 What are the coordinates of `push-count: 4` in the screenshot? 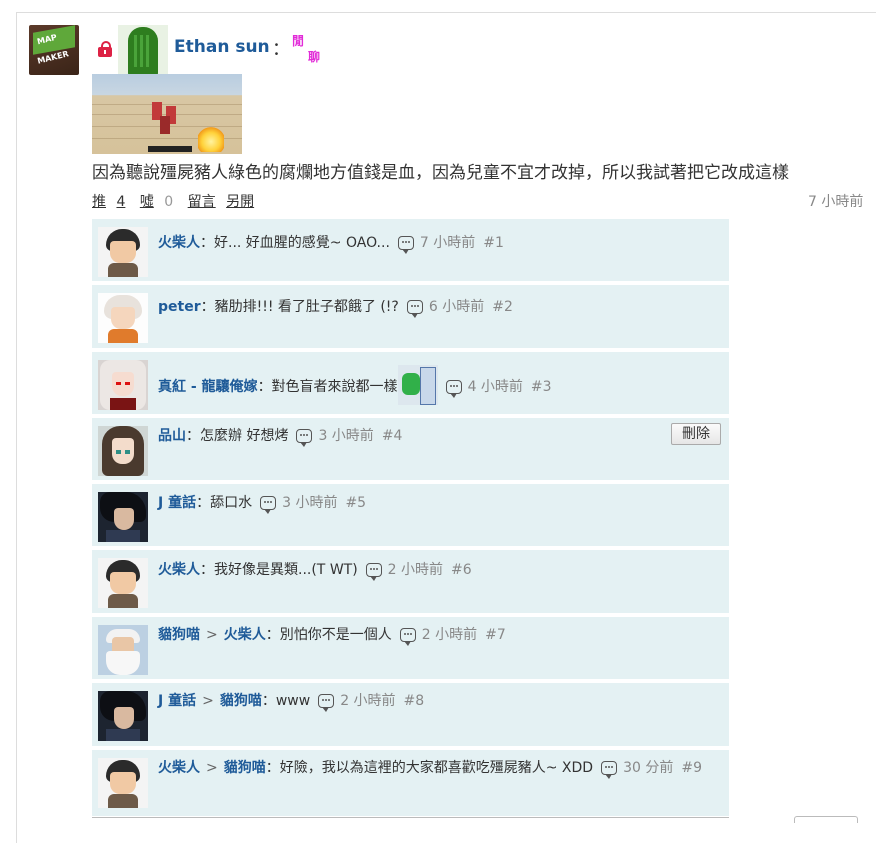 It's located at (120, 202).